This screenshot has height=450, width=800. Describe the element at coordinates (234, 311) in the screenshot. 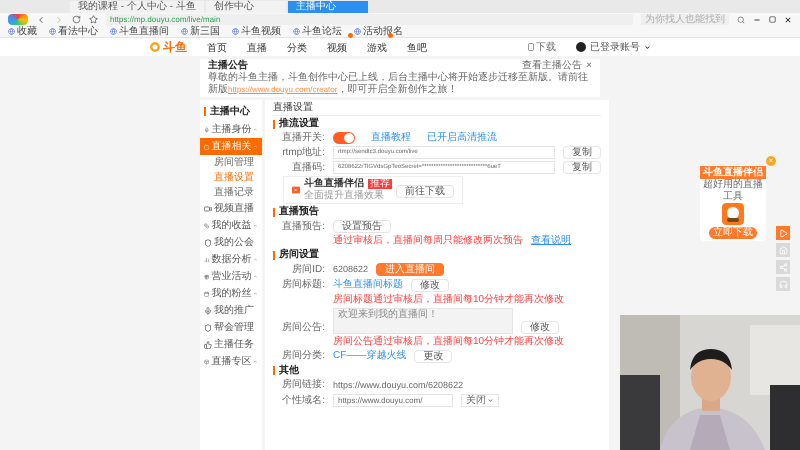

I see `menu-label: 我的推广` at that location.